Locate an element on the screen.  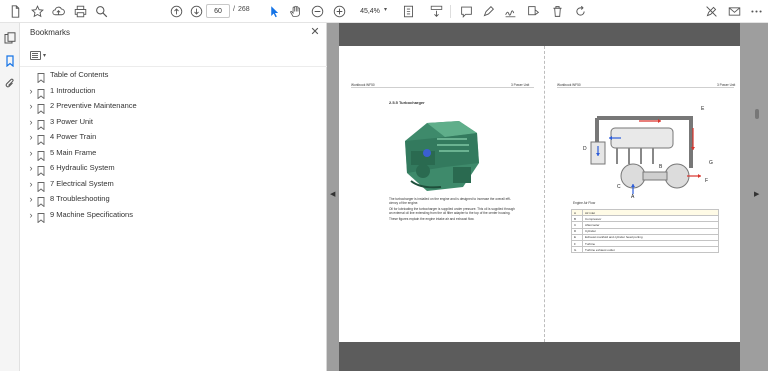
bookmark-item-hydraulic-system: › 6 Hydraulic System is located at coordinates (170, 169).